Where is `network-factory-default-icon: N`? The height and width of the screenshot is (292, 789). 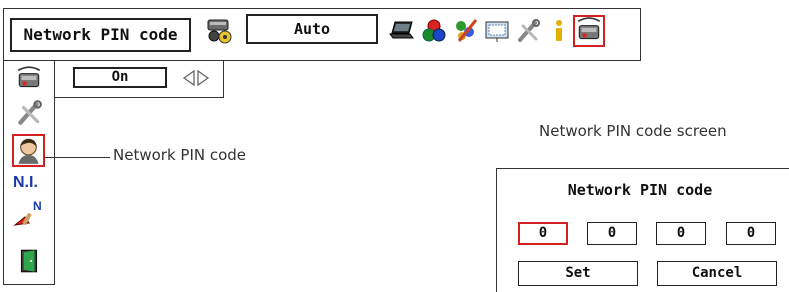
network-factory-default-icon: N is located at coordinates (29, 215).